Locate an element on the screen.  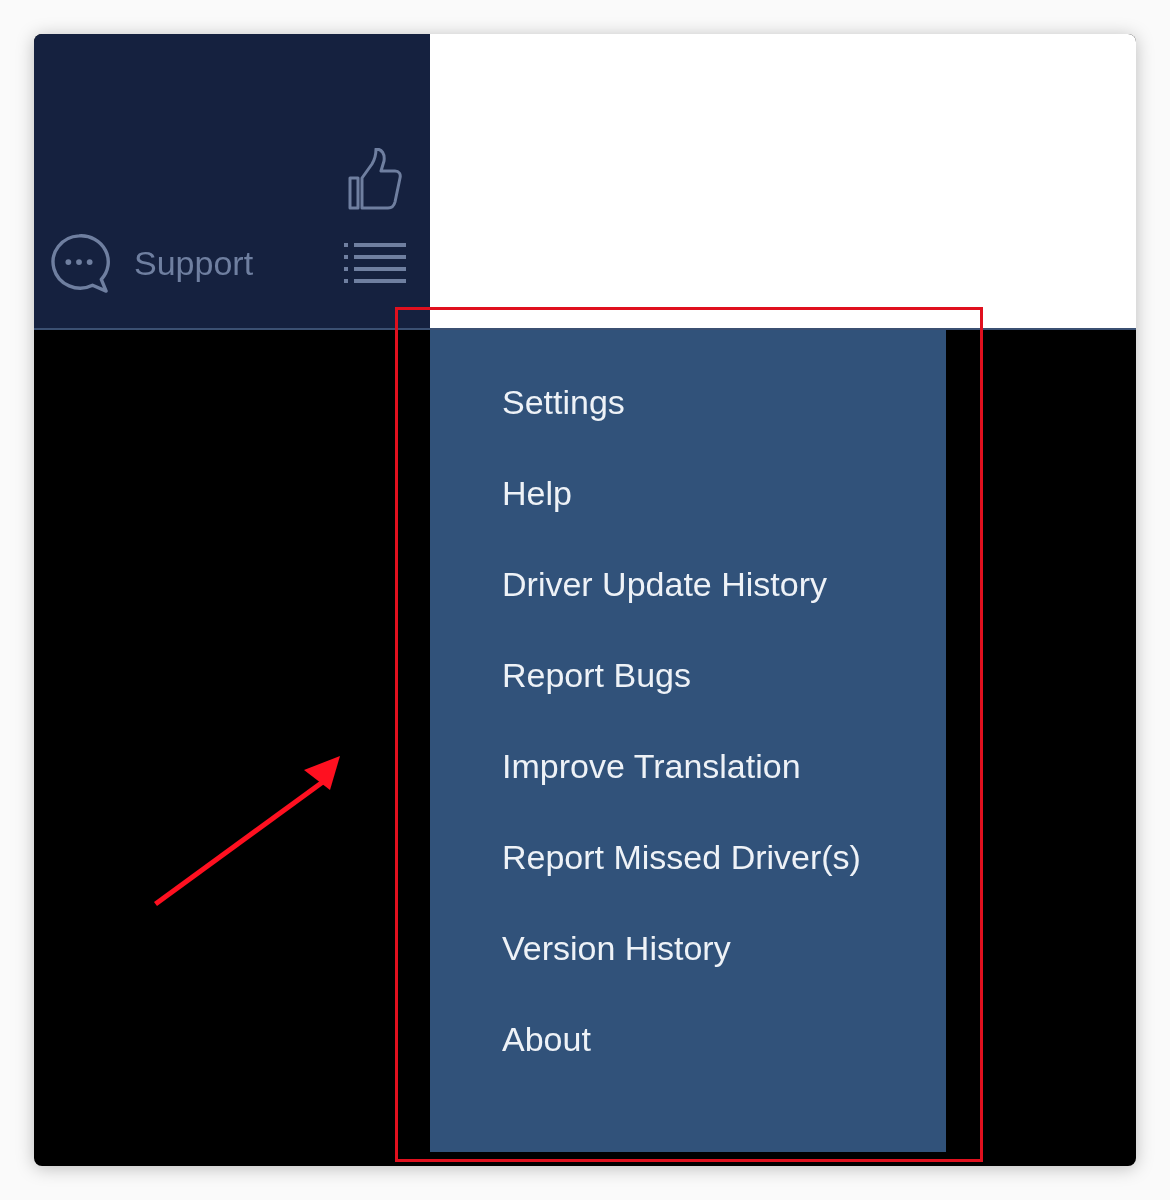
menu-item: Settings is located at coordinates (724, 402).